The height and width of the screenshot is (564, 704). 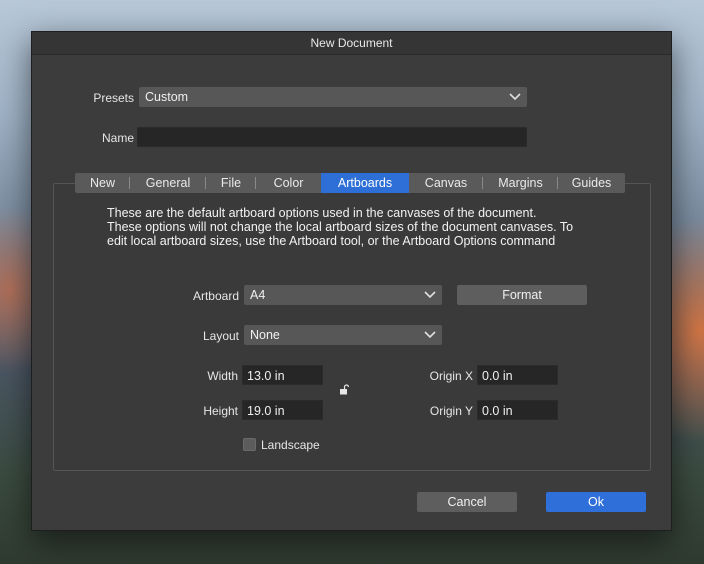 What do you see at coordinates (102, 183) in the screenshot?
I see `tab-new: New` at bounding box center [102, 183].